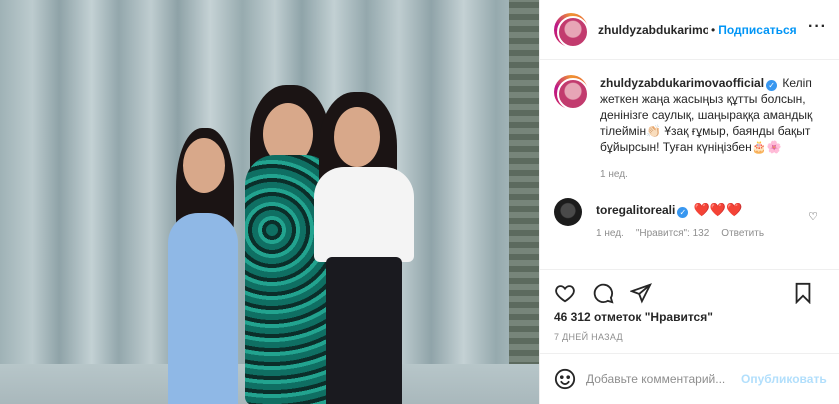 The height and width of the screenshot is (404, 839). Describe the element at coordinates (568, 212) in the screenshot. I see `comment-avatar` at that location.